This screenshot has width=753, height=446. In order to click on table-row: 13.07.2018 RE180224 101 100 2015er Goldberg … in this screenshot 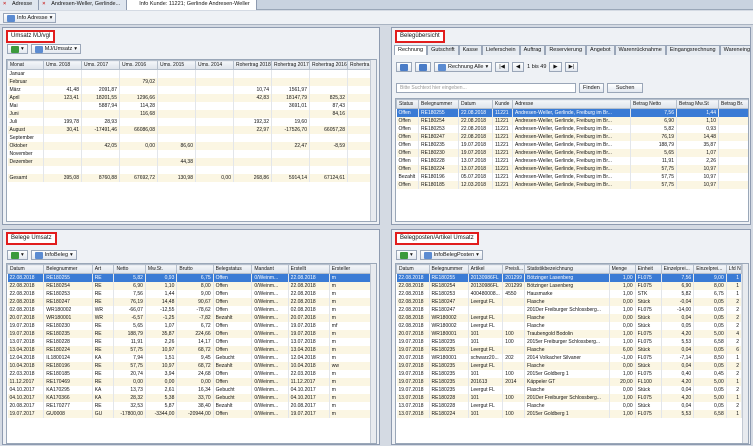, I will do `click(569, 413)`.